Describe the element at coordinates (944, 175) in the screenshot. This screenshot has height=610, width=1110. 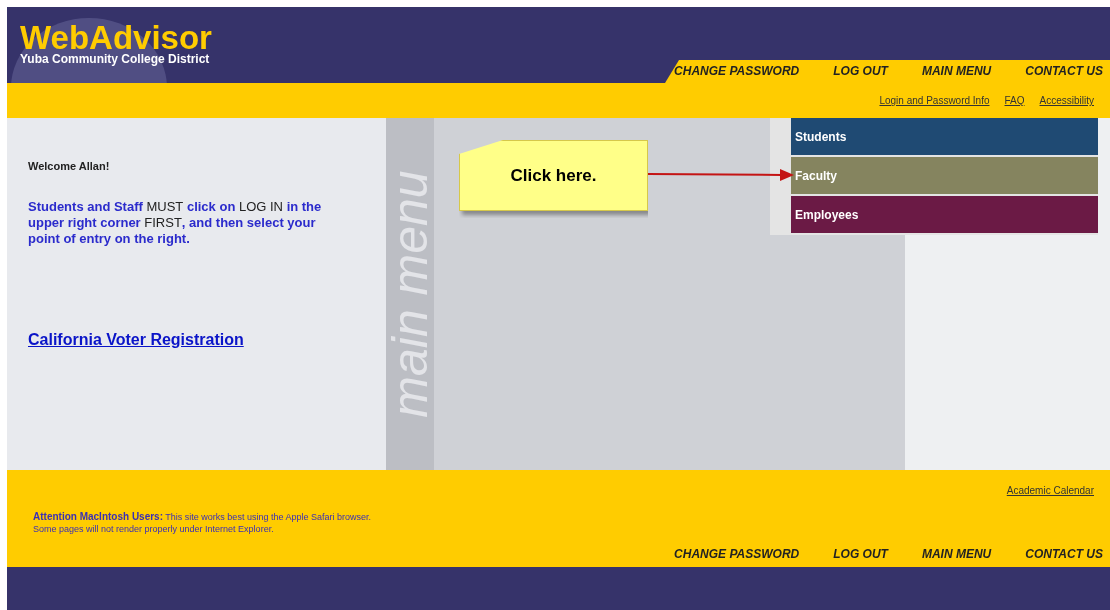
I see `menu-item: Faculty` at that location.